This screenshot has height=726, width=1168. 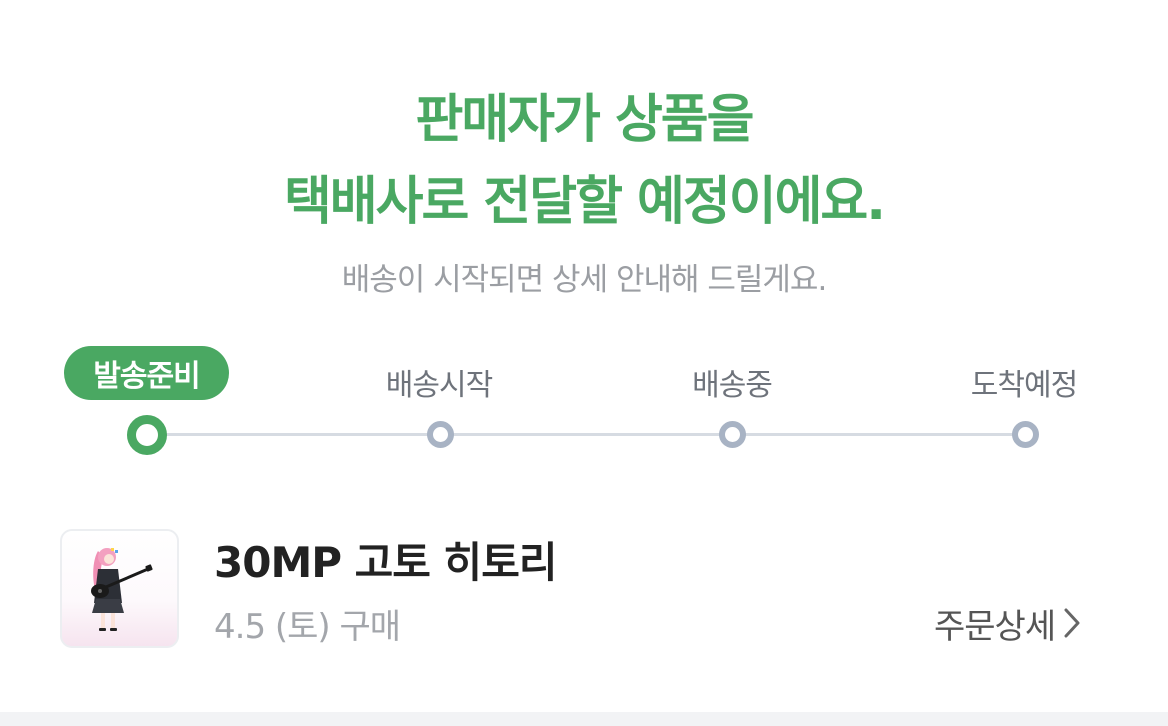 What do you see at coordinates (307, 627) in the screenshot?
I see `product-purchase-date: 4.5 (토) 구매` at bounding box center [307, 627].